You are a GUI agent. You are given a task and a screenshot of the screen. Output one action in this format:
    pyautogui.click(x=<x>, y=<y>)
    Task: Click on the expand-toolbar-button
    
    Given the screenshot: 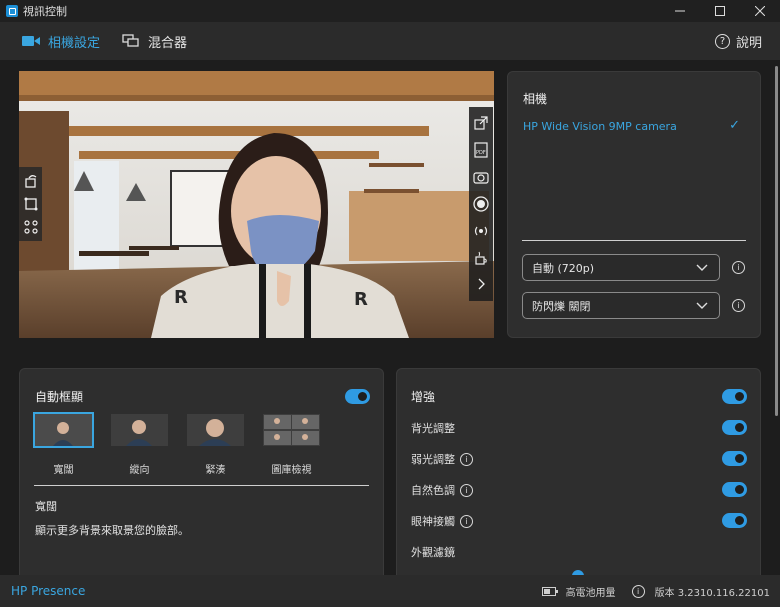 What is the action you would take?
    pyautogui.click(x=481, y=284)
    